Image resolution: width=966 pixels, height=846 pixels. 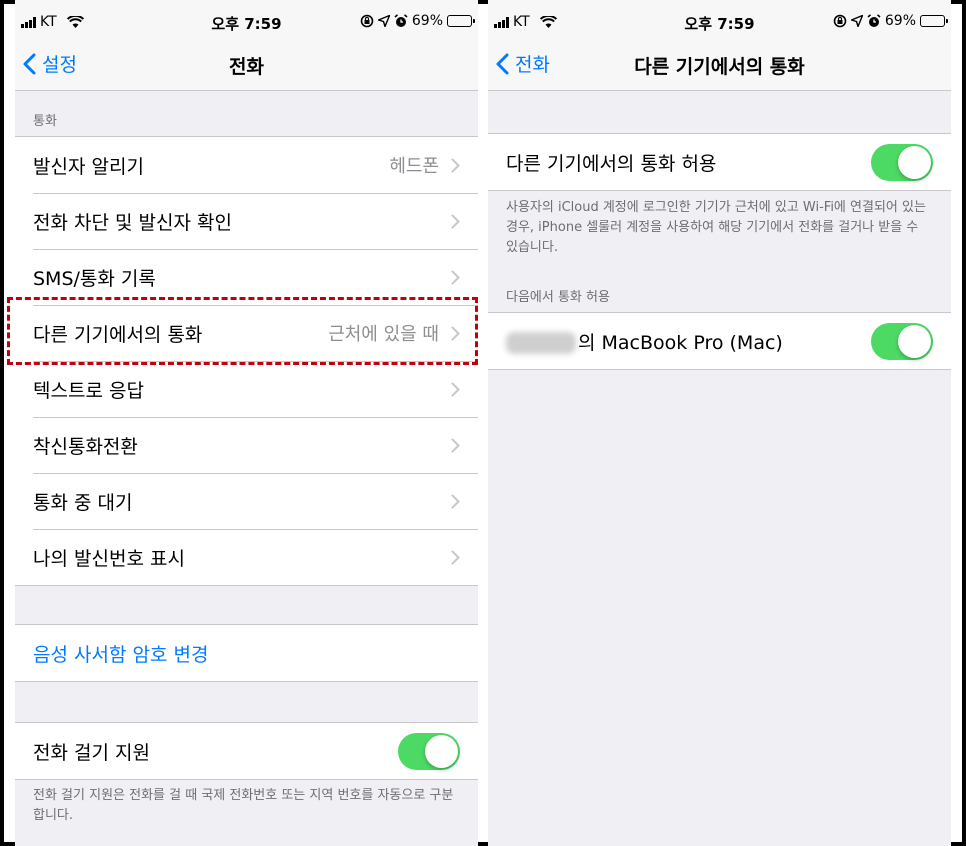 I want to click on row-label: 통화 중 대기, so click(x=83, y=502).